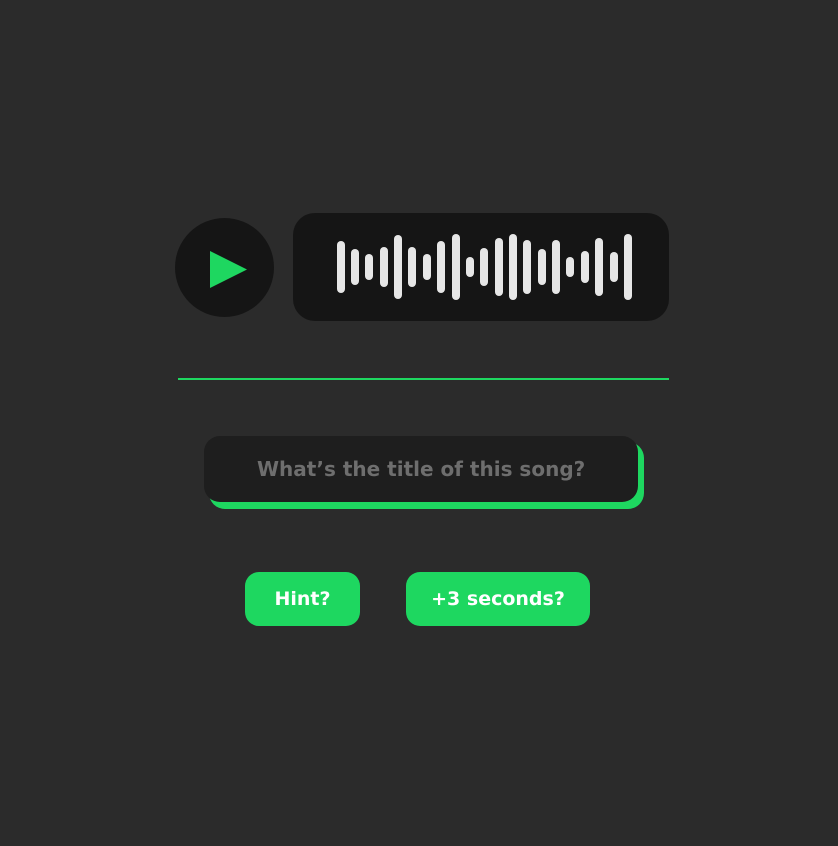  I want to click on progress-line, so click(423, 379).